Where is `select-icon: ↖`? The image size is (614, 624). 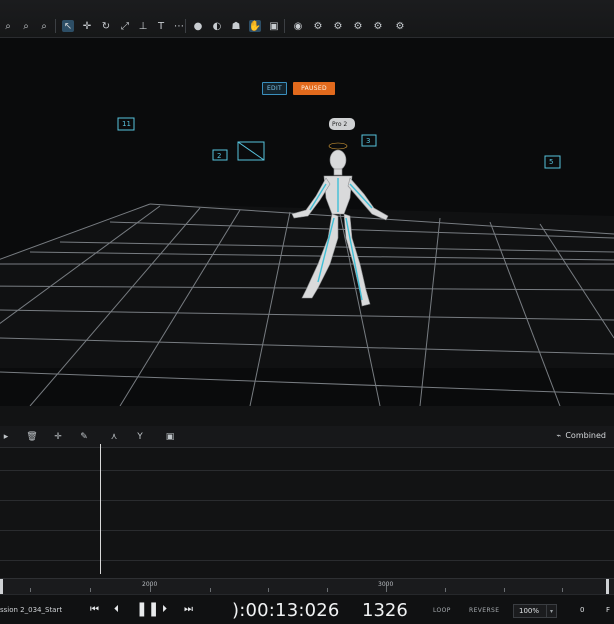
select-icon: ↖ is located at coordinates (68, 26).